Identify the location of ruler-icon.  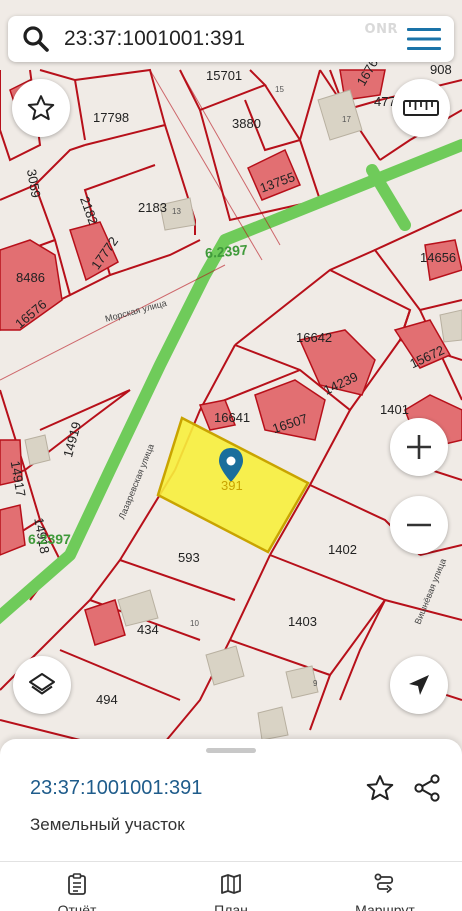
(421, 108).